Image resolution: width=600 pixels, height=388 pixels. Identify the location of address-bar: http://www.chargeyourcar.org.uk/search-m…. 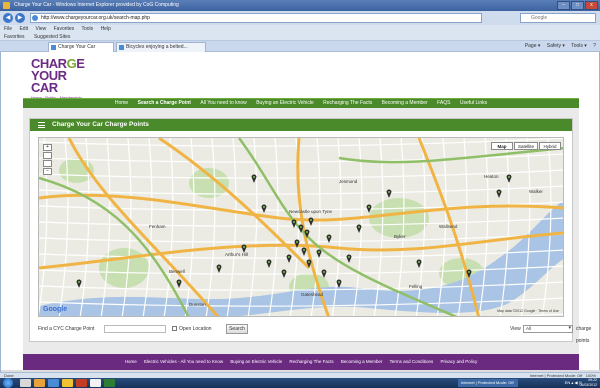
(256, 18).